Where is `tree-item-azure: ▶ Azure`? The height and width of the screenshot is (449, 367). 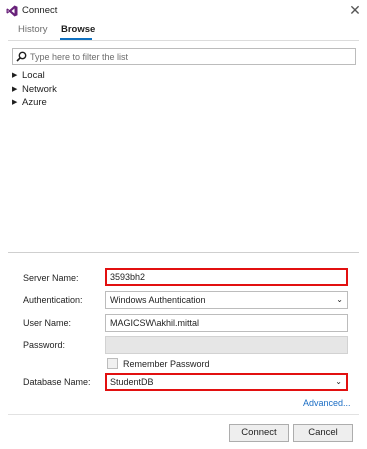
tree-item-azure: ▶ Azure is located at coordinates (29, 102).